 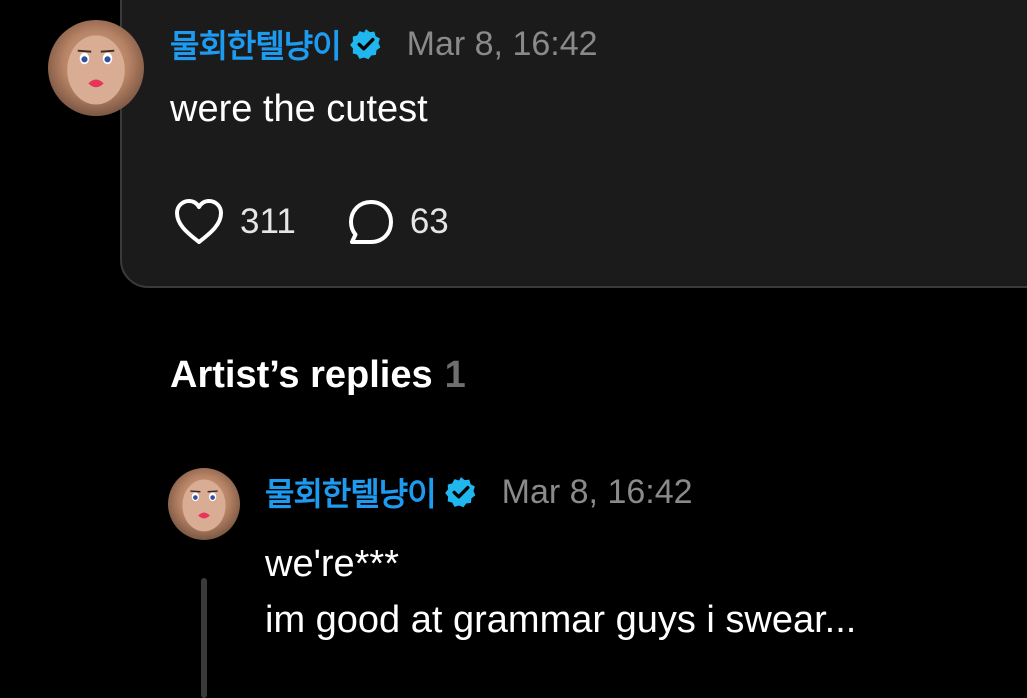 What do you see at coordinates (370, 222) in the screenshot?
I see `speech-bubble-outline-icon` at bounding box center [370, 222].